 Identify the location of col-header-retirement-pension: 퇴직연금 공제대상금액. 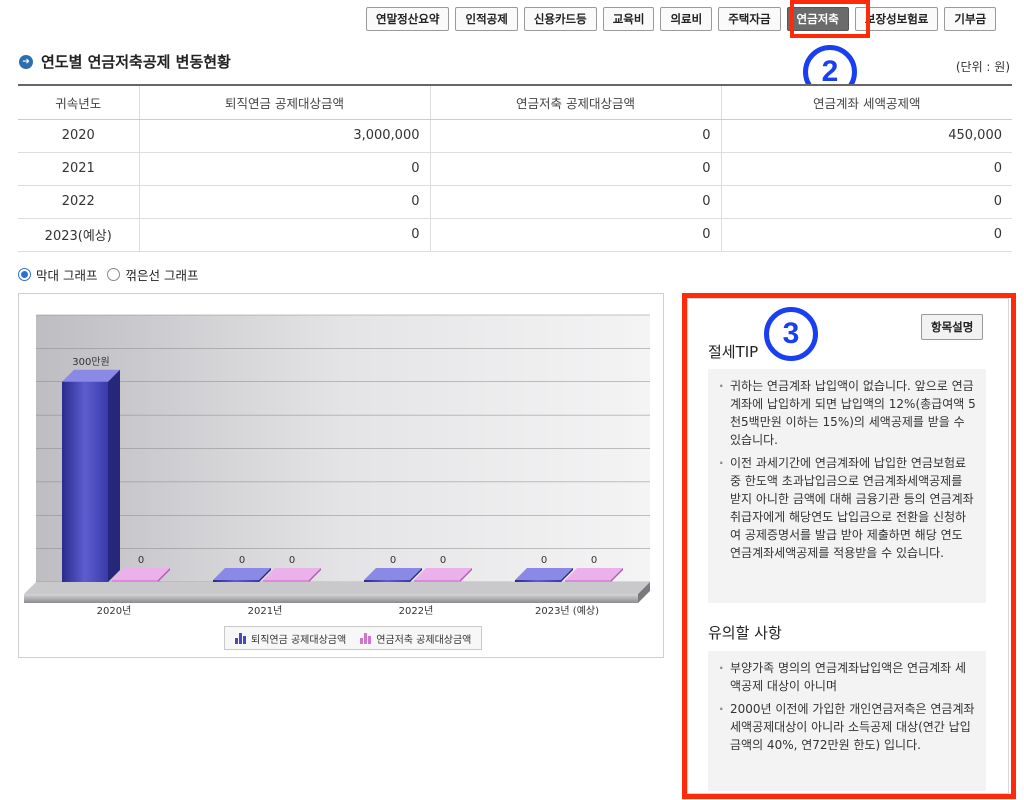
(284, 102).